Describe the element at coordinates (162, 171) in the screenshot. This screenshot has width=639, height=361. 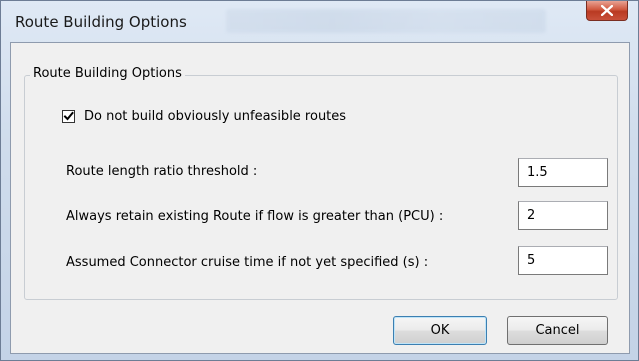
I see `route-length-ratio-label: Route length ratio threshold :` at that location.